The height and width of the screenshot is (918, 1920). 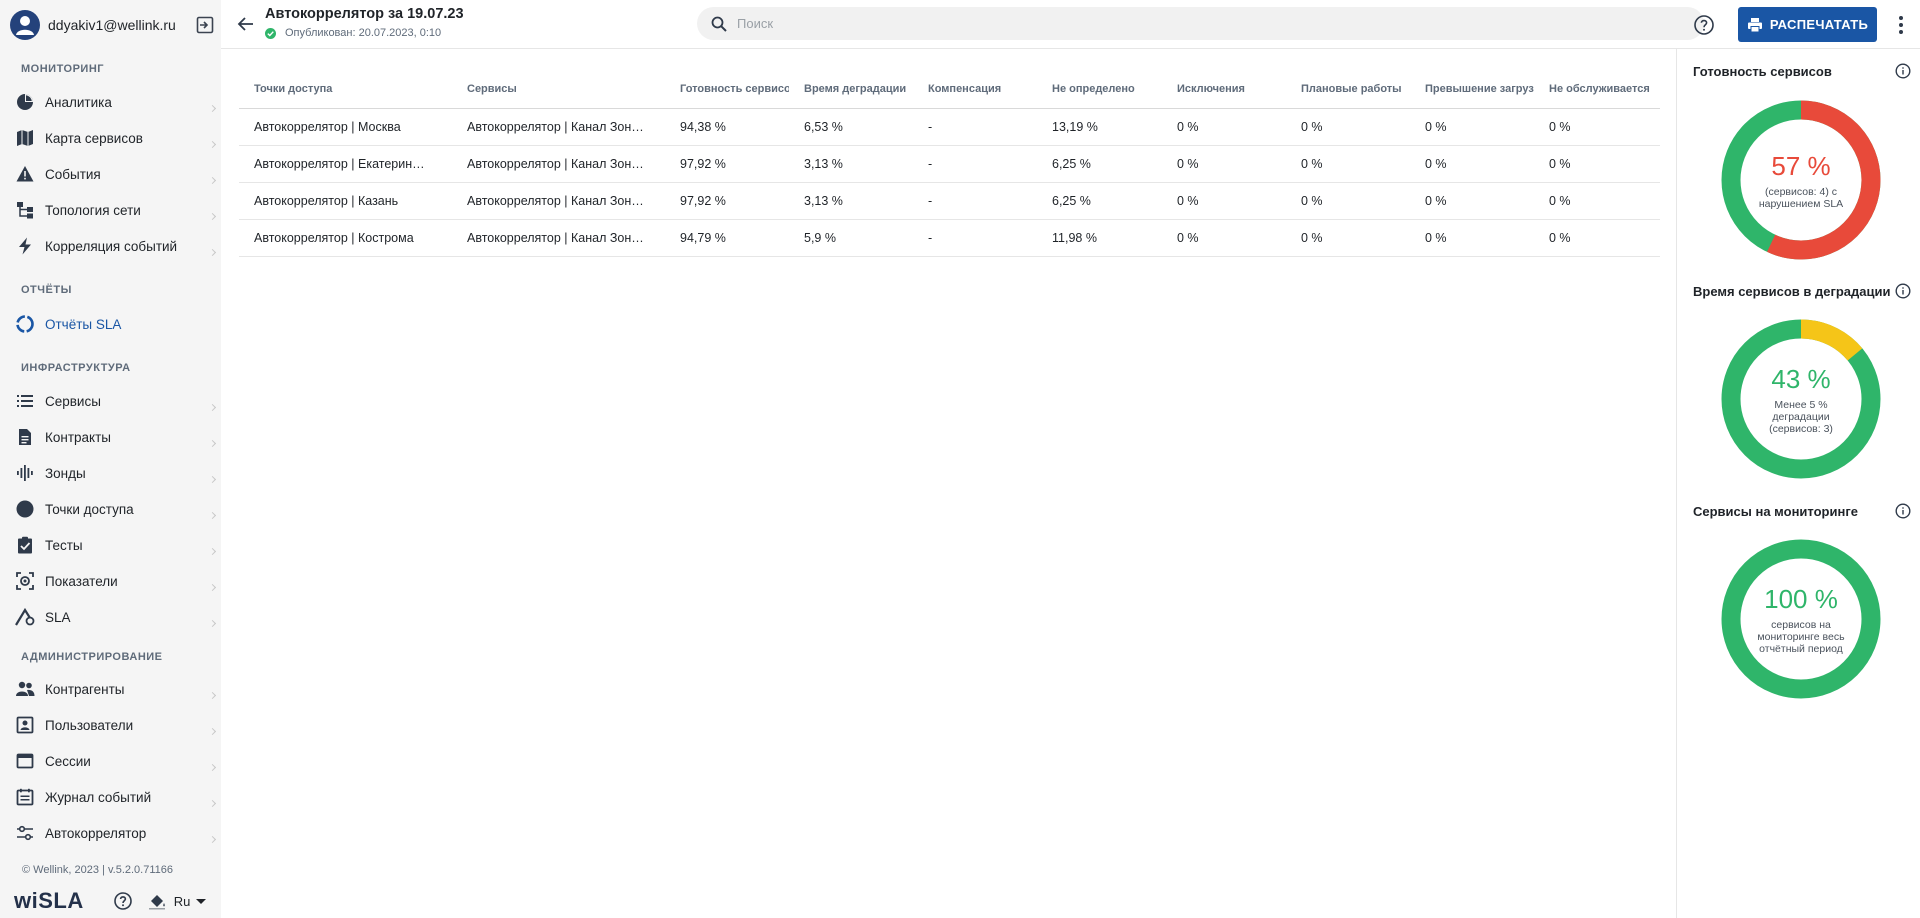 What do you see at coordinates (727, 89) in the screenshot?
I see `column-header: Готовность сервисов` at bounding box center [727, 89].